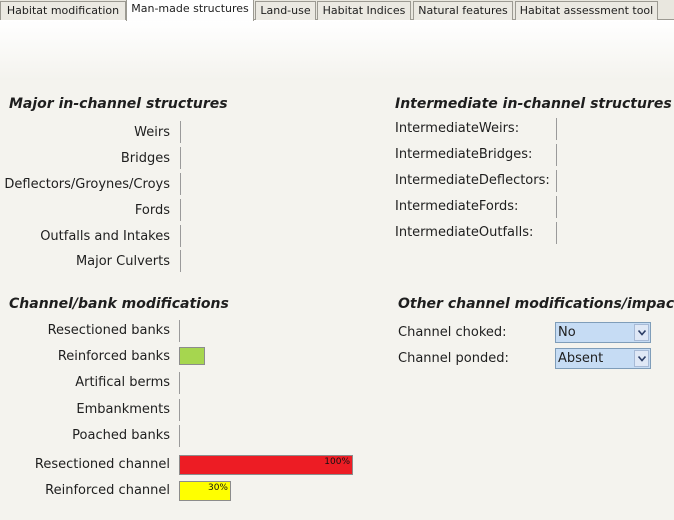  Describe the element at coordinates (457, 206) in the screenshot. I see `intermediate-fords-label: IntermediateFords:` at that location.